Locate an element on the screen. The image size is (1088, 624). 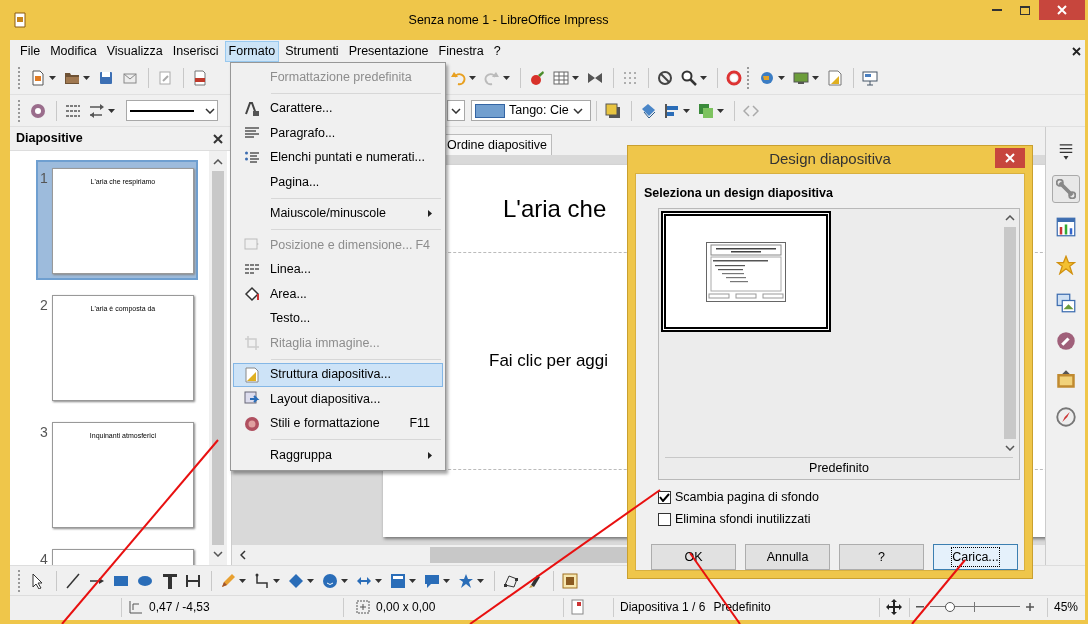
slide-number: 1 is located at coordinates (44, 178).